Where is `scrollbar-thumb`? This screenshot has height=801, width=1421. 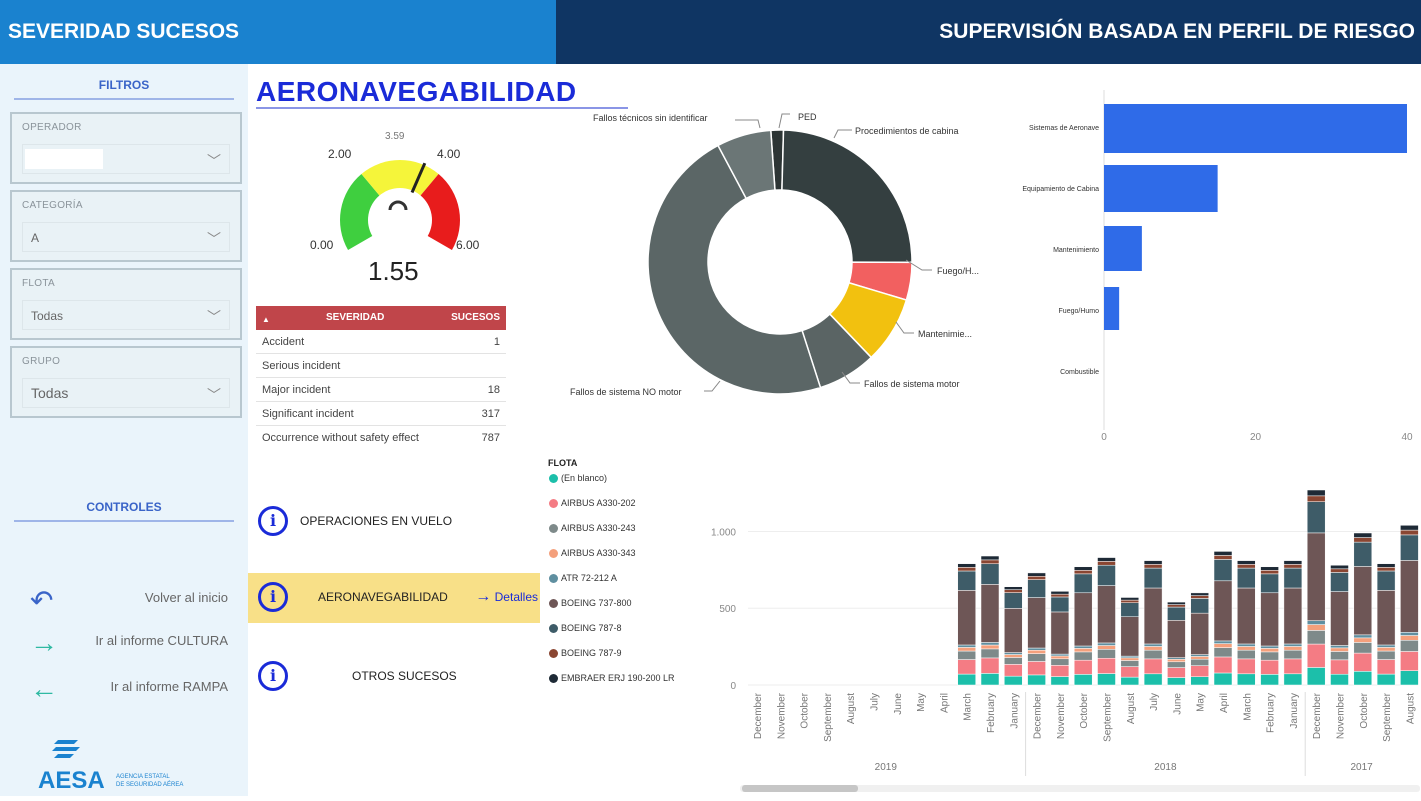 scrollbar-thumb is located at coordinates (800, 788).